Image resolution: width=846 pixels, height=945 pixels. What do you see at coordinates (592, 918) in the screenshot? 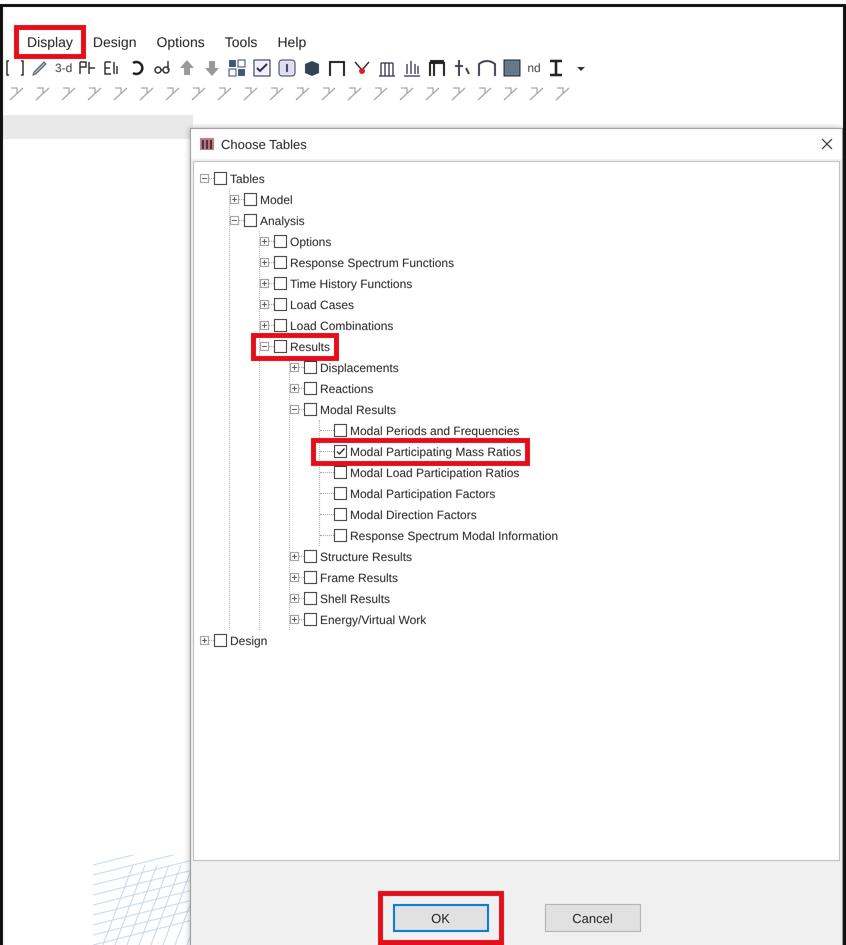
I see `dialog-button: Cancel` at bounding box center [592, 918].